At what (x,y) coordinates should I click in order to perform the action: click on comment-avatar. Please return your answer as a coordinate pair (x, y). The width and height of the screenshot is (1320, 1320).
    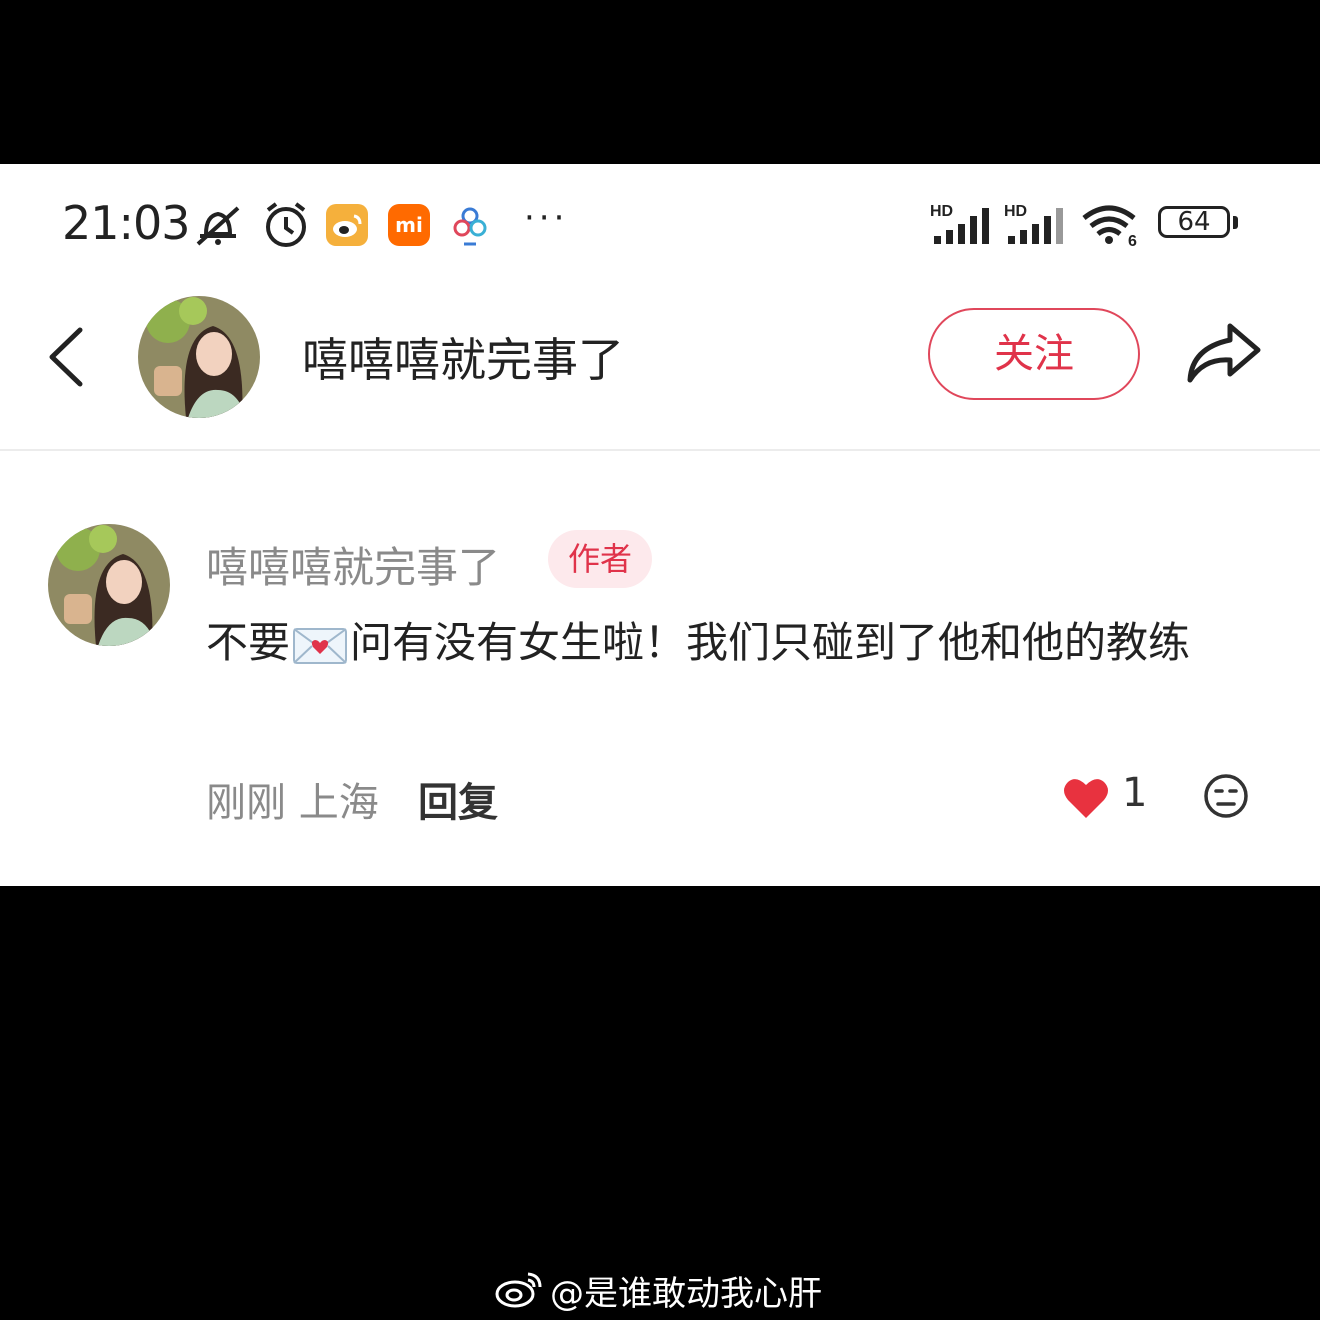
    Looking at the image, I should click on (109, 585).